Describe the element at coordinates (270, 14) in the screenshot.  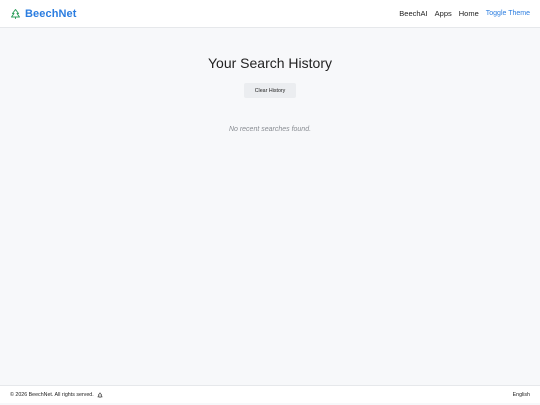
I see `top-header: BeechNet BeechAI Apps Home Toggle Theme` at that location.